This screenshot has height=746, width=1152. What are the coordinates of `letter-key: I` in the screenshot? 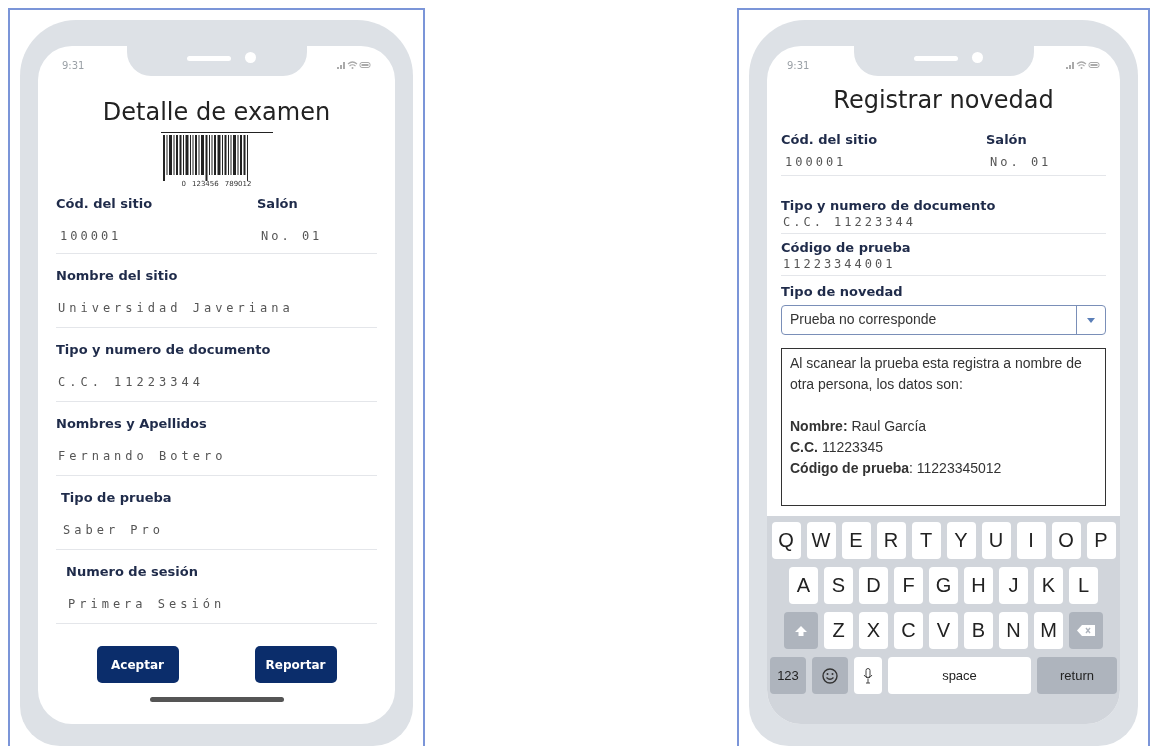 It's located at (1031, 540).